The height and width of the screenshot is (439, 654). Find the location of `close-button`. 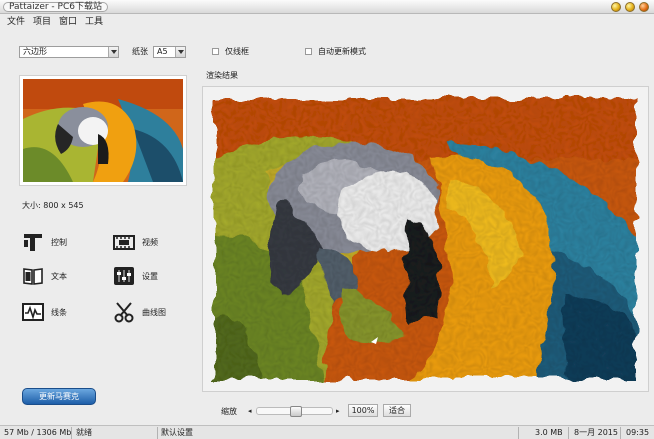

close-button is located at coordinates (644, 7).